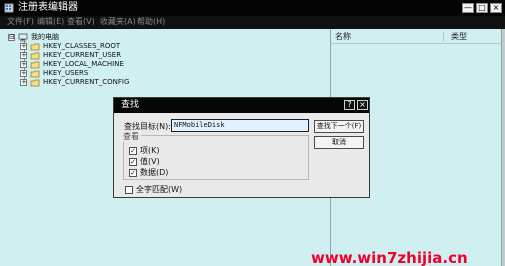  What do you see at coordinates (389, 257) in the screenshot?
I see `site-watermark: www.win7zhijia.cn` at bounding box center [389, 257].